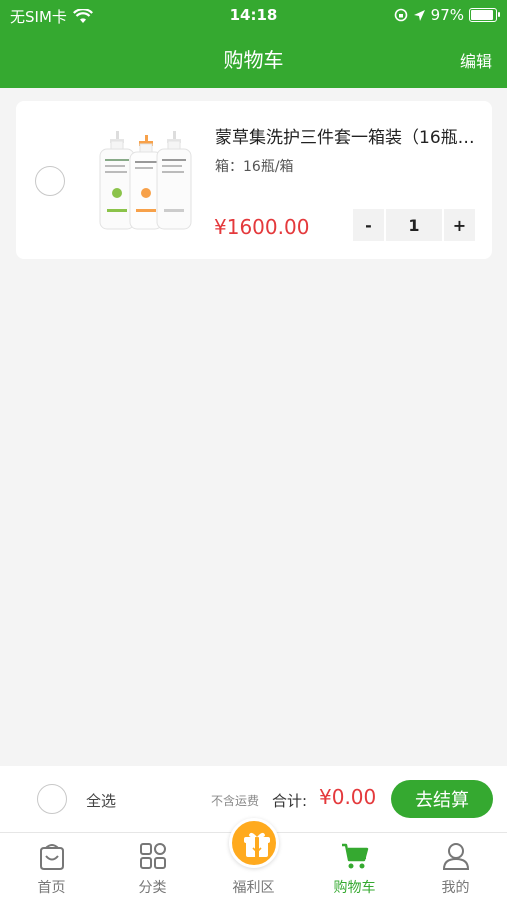 Image resolution: width=507 pixels, height=900 pixels. I want to click on person-icon, so click(456, 856).